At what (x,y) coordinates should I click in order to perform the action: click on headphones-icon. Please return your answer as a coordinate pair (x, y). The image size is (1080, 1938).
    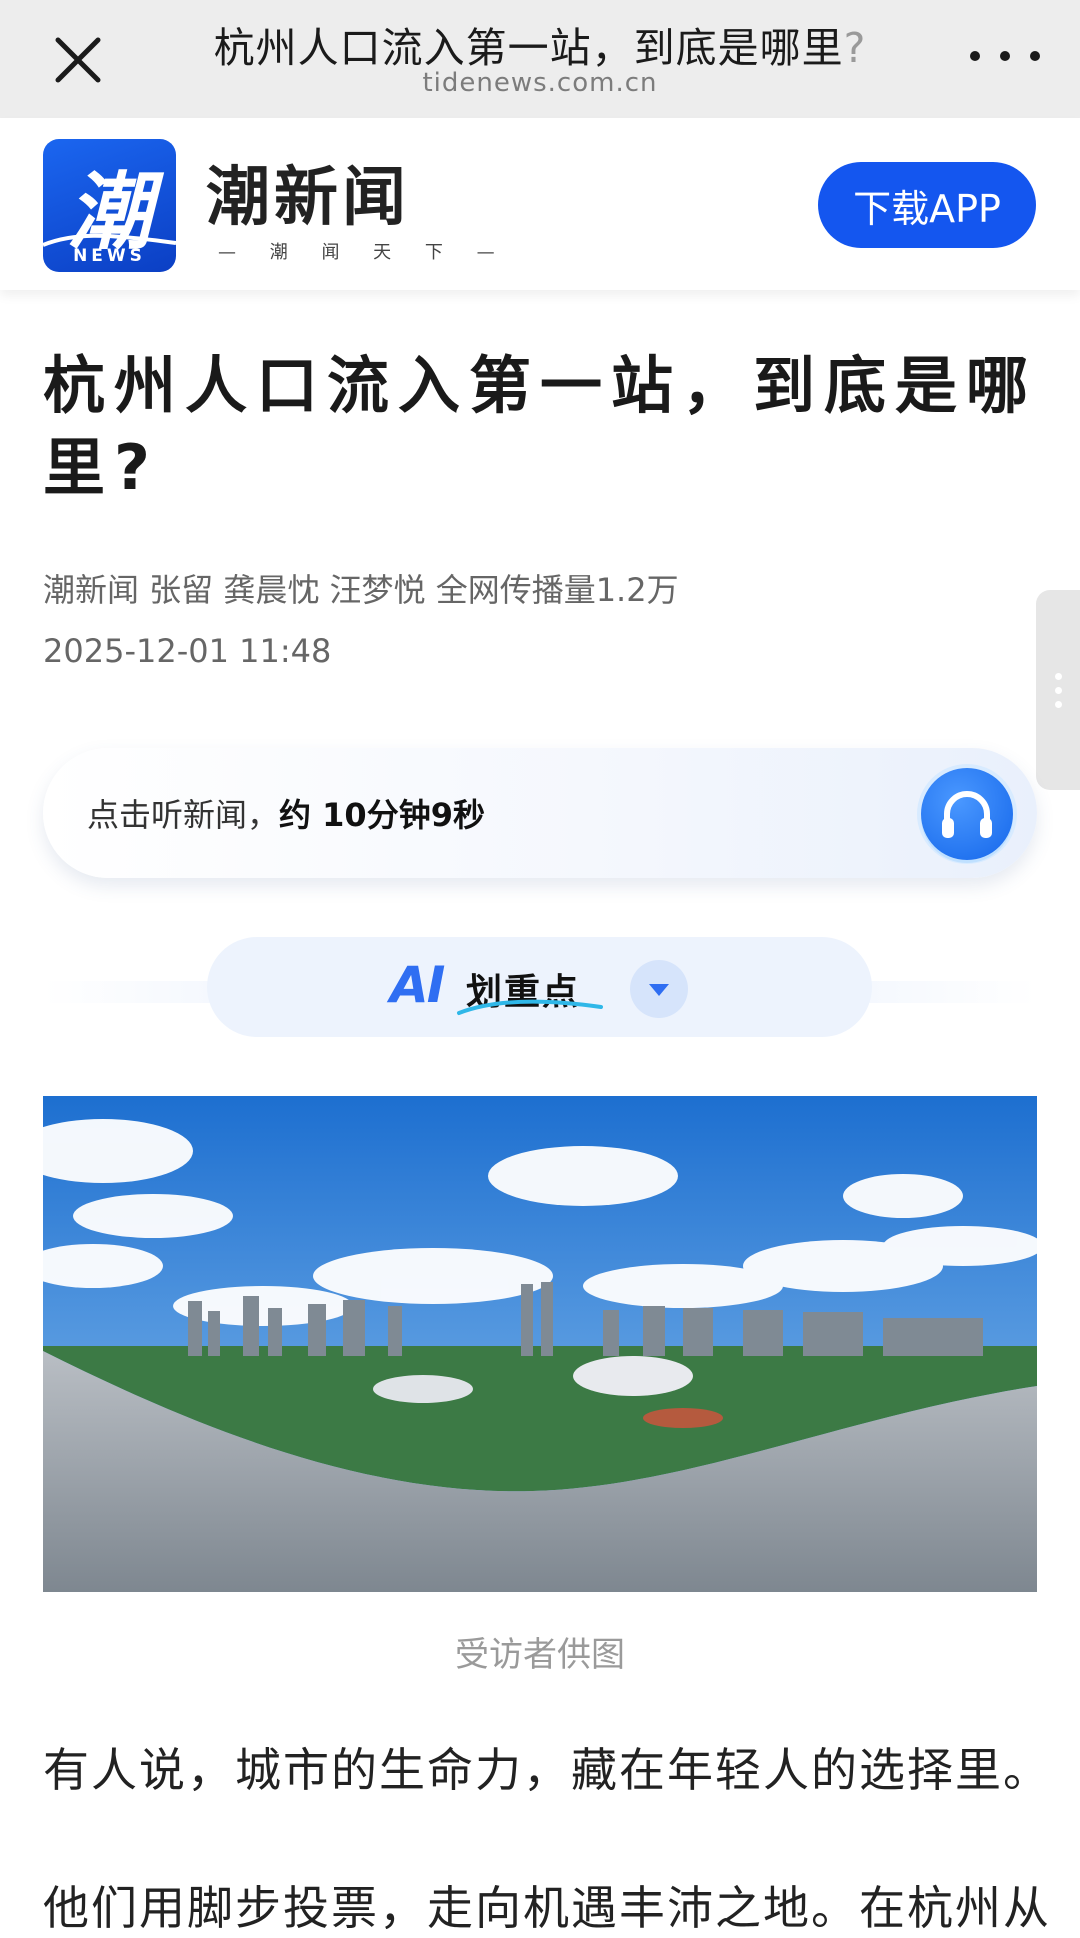
    Looking at the image, I should click on (967, 814).